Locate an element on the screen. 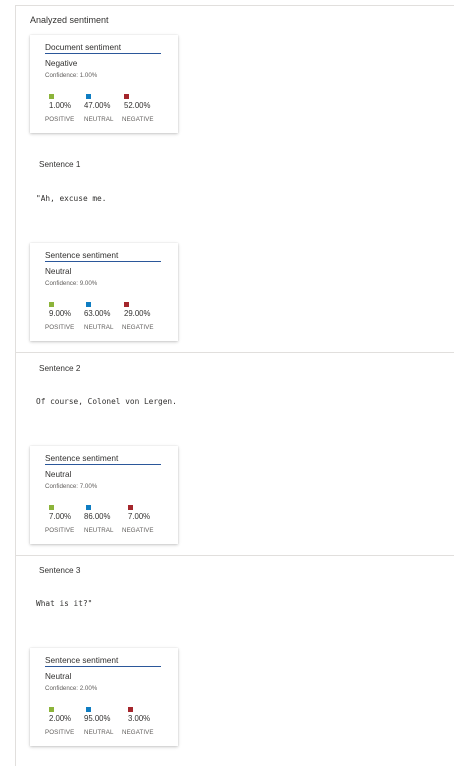 Image resolution: width=454 pixels, height=766 pixels. negative-score: 7.00% is located at coordinates (139, 516).